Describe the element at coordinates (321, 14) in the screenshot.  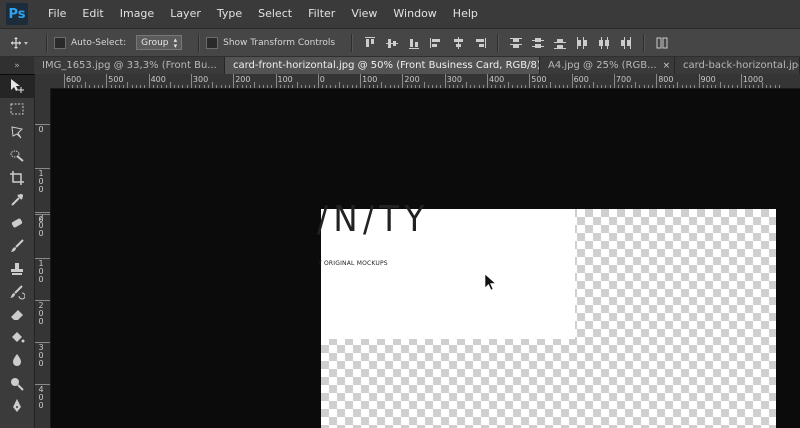
I see `menu-filter: Filter` at that location.